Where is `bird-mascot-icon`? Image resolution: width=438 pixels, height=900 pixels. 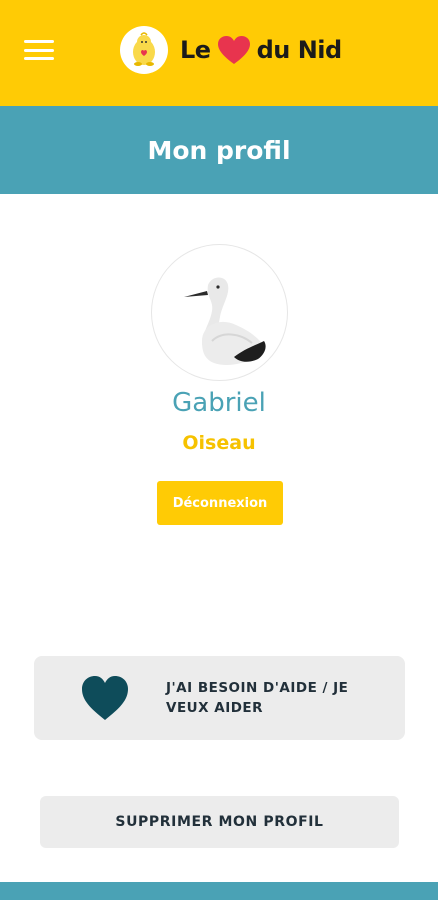
bird-mascot-icon is located at coordinates (144, 50).